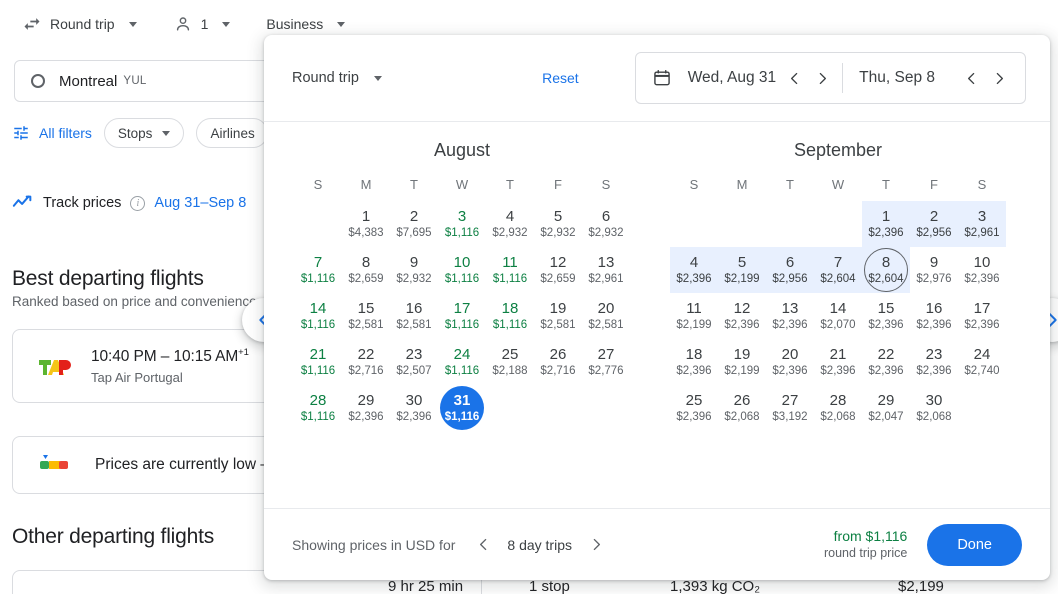 The height and width of the screenshot is (594, 1058). Describe the element at coordinates (982, 316) in the screenshot. I see `calendar-day-cell: 17 $2,396` at that location.